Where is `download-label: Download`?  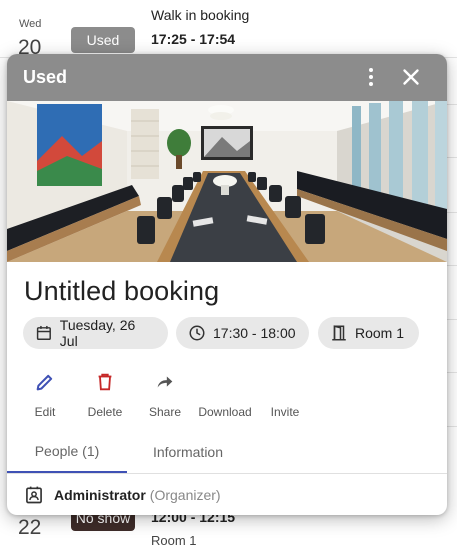 download-label: Download is located at coordinates (225, 412).